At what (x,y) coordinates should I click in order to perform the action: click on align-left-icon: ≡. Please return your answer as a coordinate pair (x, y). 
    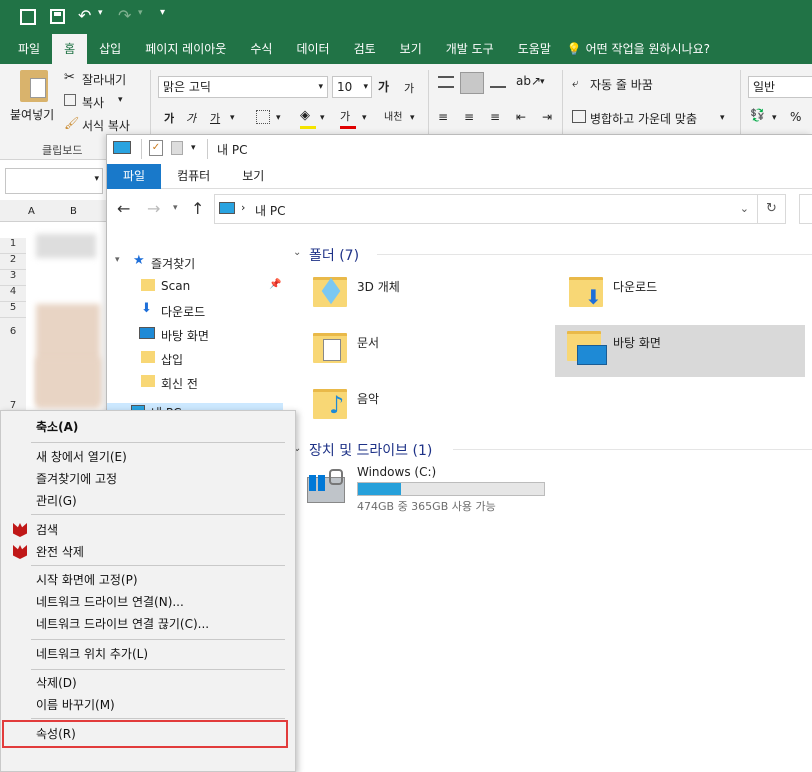
    Looking at the image, I should click on (443, 117).